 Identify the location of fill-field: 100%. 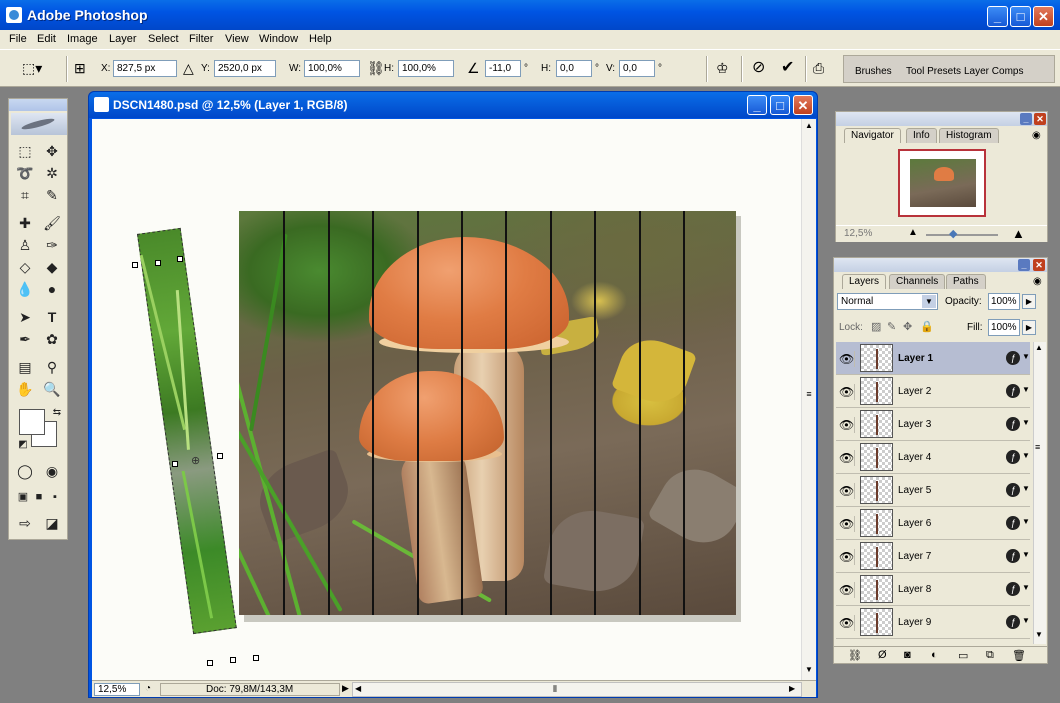
(1004, 327).